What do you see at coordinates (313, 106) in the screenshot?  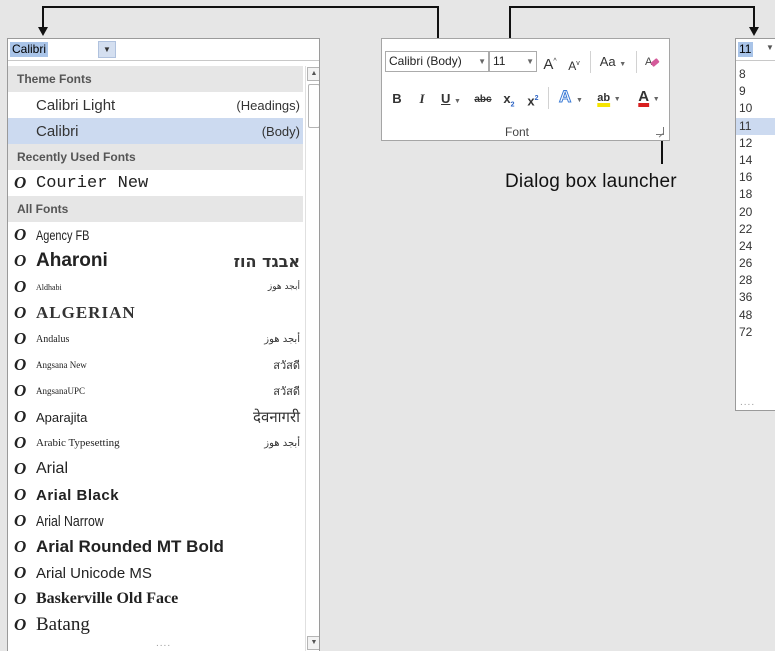 I see `scrollbar-thumb` at bounding box center [313, 106].